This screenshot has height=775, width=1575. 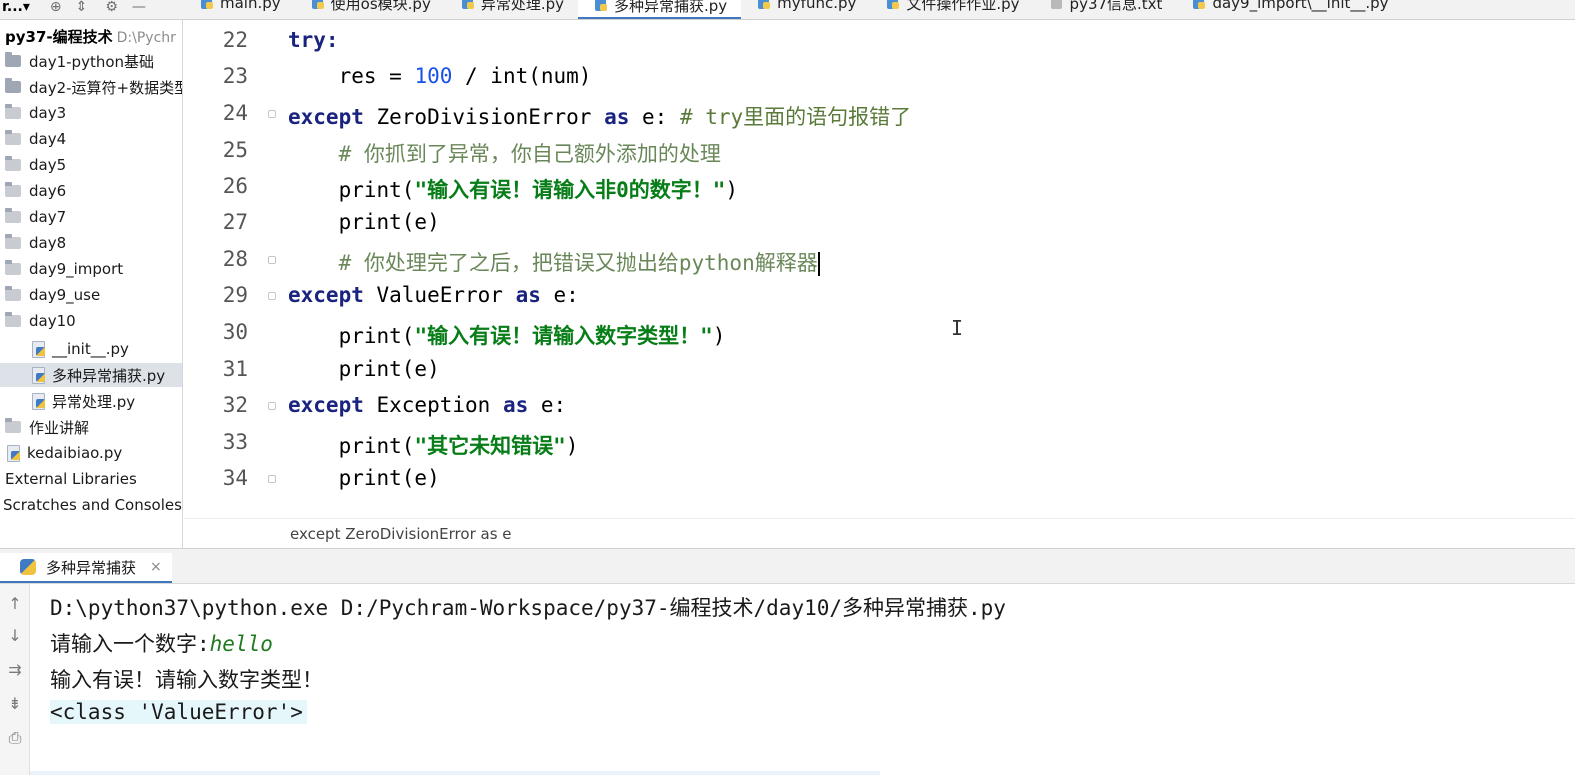 What do you see at coordinates (241, 644) in the screenshot?
I see `console-user-input: hello` at bounding box center [241, 644].